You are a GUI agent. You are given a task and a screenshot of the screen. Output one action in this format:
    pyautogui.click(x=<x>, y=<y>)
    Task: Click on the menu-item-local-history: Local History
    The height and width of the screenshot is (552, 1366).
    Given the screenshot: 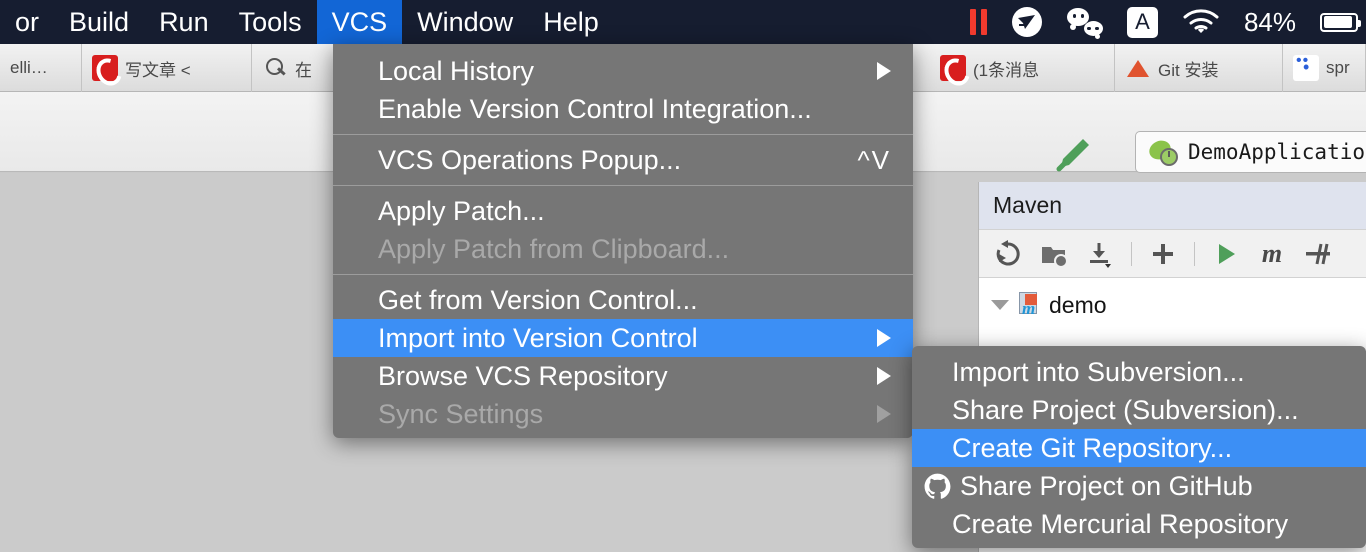 What is the action you would take?
    pyautogui.click(x=623, y=71)
    